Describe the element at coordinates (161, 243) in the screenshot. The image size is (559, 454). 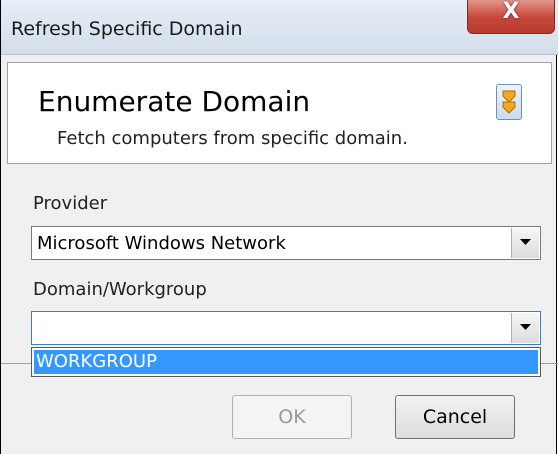
I see `provider-value: Microsoft Windows Network` at that location.